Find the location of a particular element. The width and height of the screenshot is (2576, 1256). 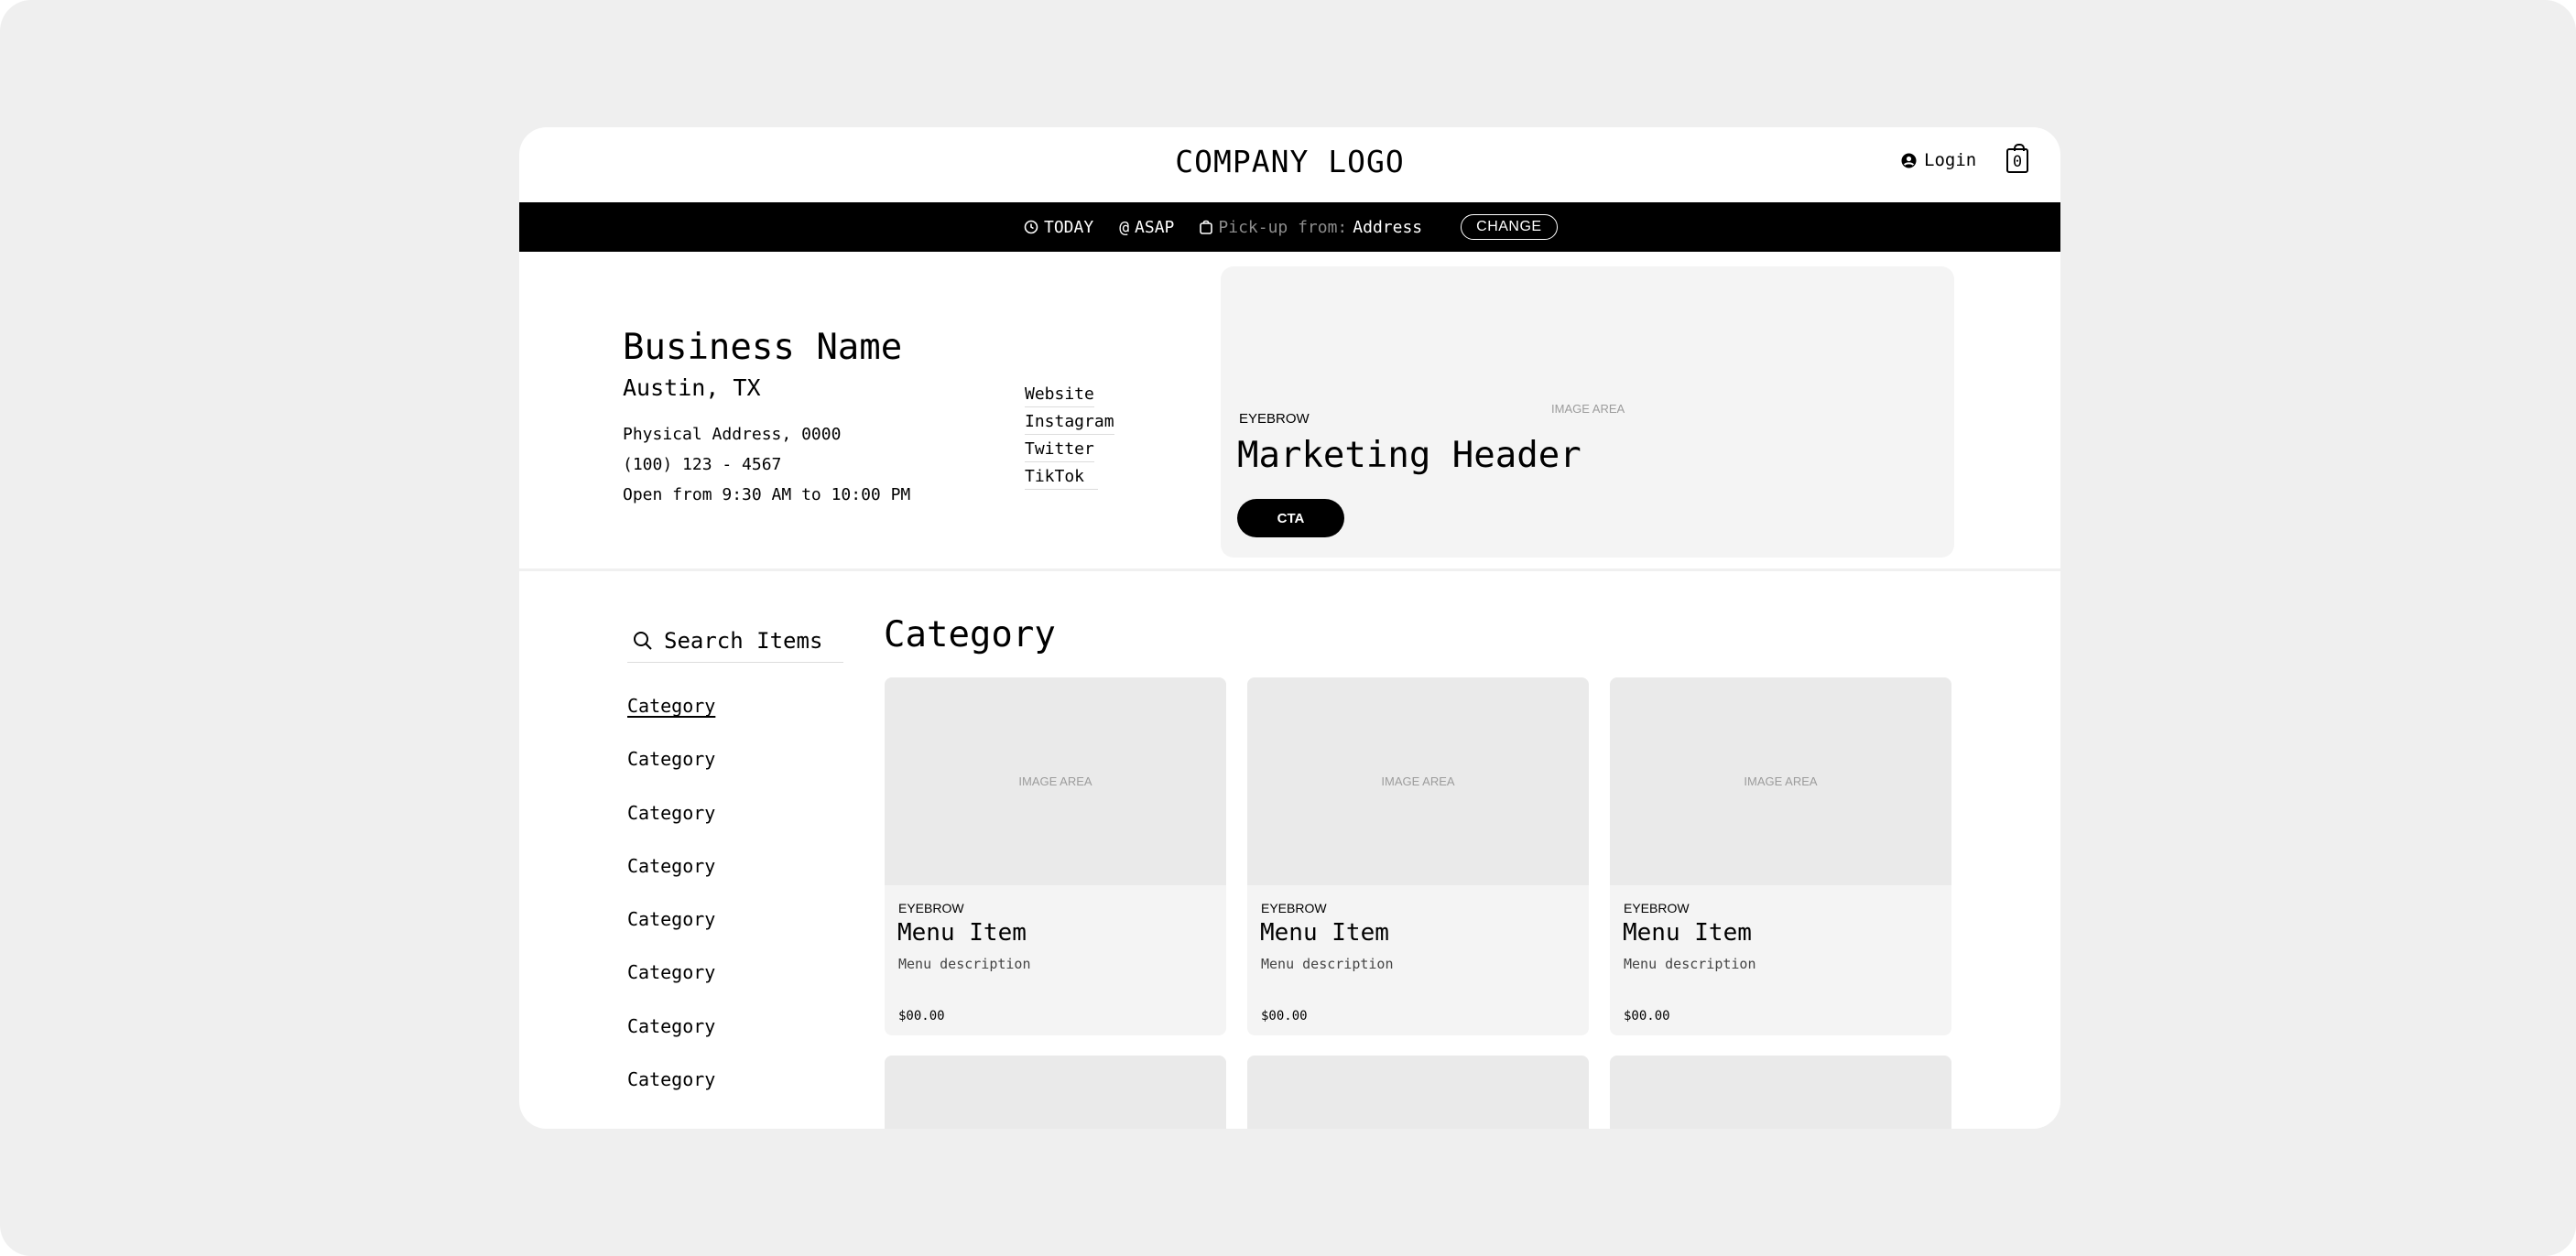

time-label: ASAP is located at coordinates (1155, 227).